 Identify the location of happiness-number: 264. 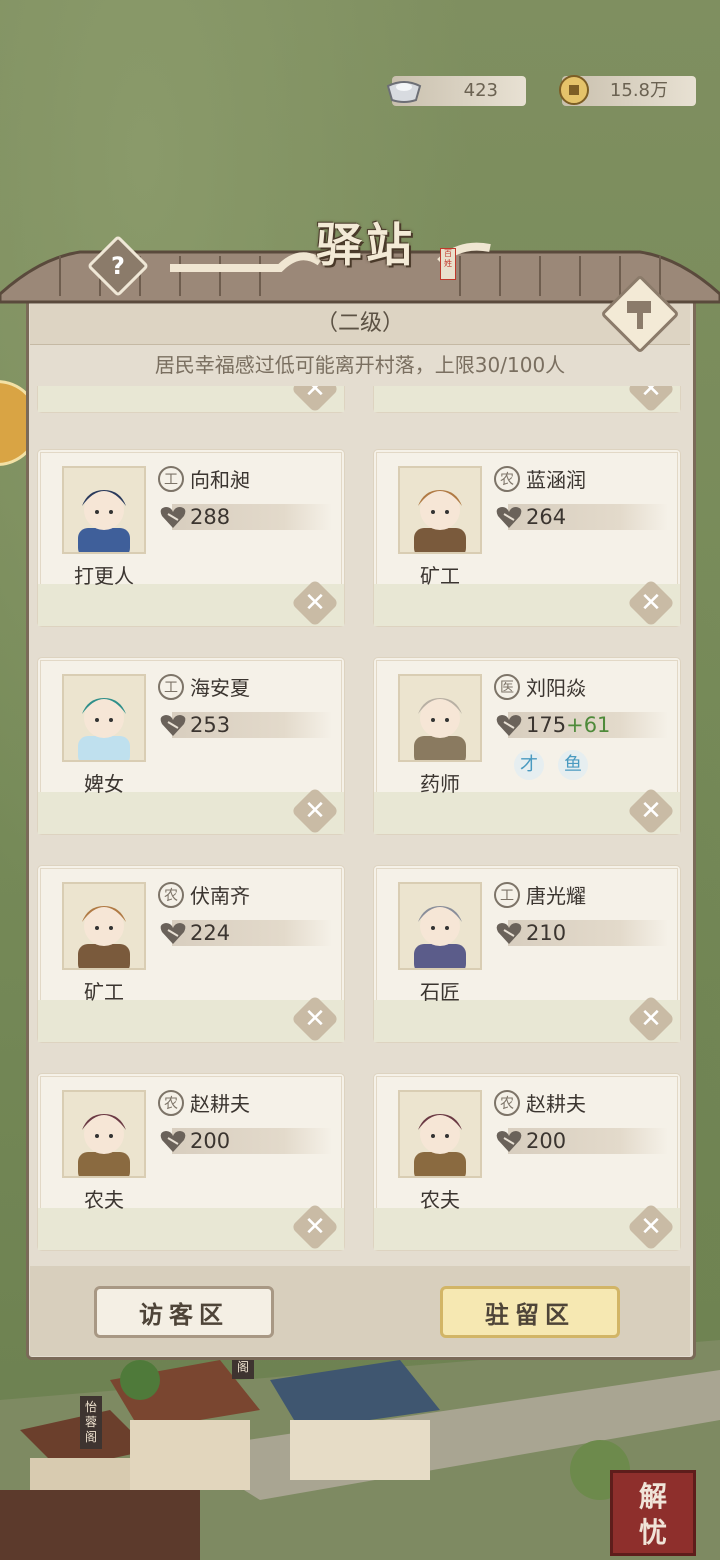
(546, 517).